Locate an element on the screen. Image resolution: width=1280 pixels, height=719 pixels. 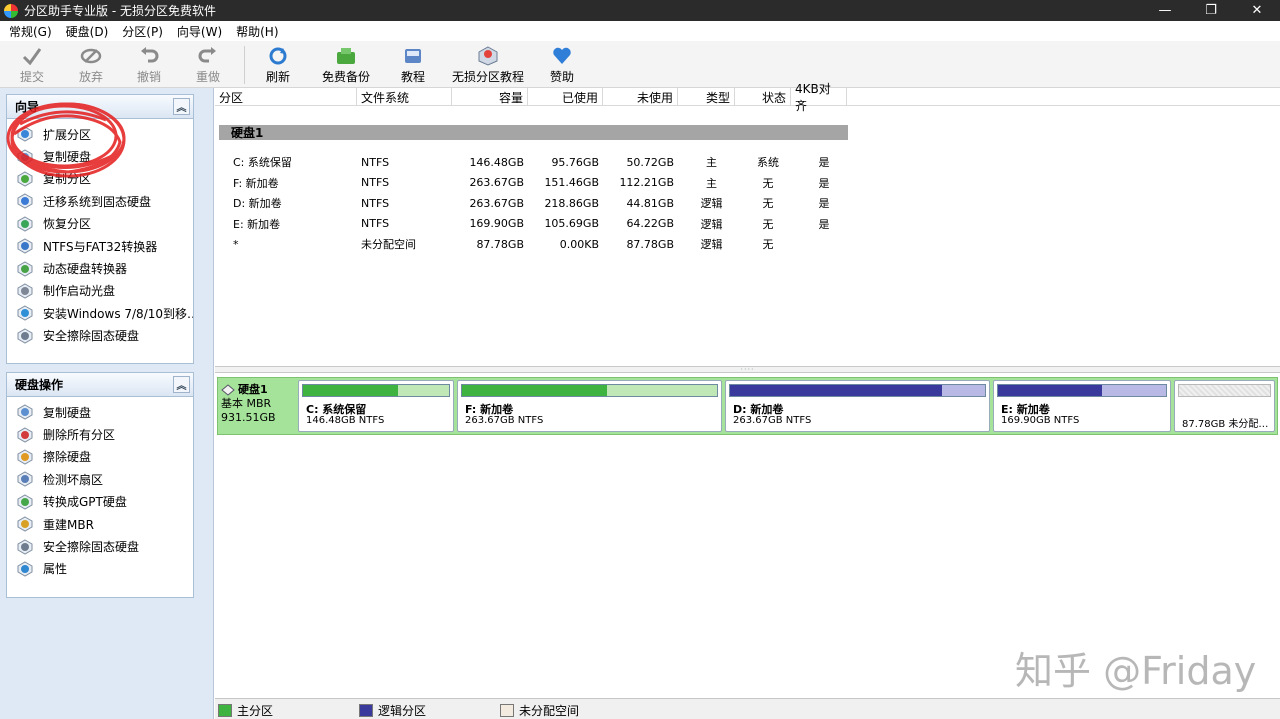
donate-button: 赞助 is located at coordinates (562, 64).